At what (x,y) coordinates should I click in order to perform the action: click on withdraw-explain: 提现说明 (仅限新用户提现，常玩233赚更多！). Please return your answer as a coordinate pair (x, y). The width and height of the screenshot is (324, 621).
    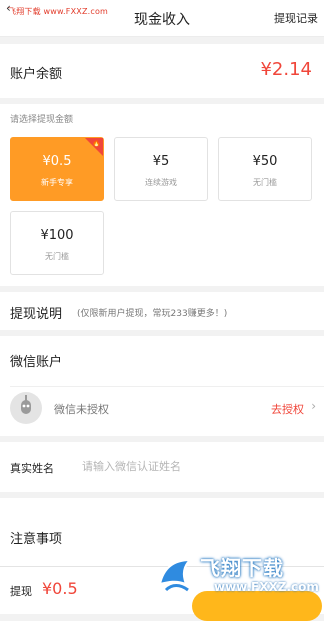
    Looking at the image, I should click on (162, 311).